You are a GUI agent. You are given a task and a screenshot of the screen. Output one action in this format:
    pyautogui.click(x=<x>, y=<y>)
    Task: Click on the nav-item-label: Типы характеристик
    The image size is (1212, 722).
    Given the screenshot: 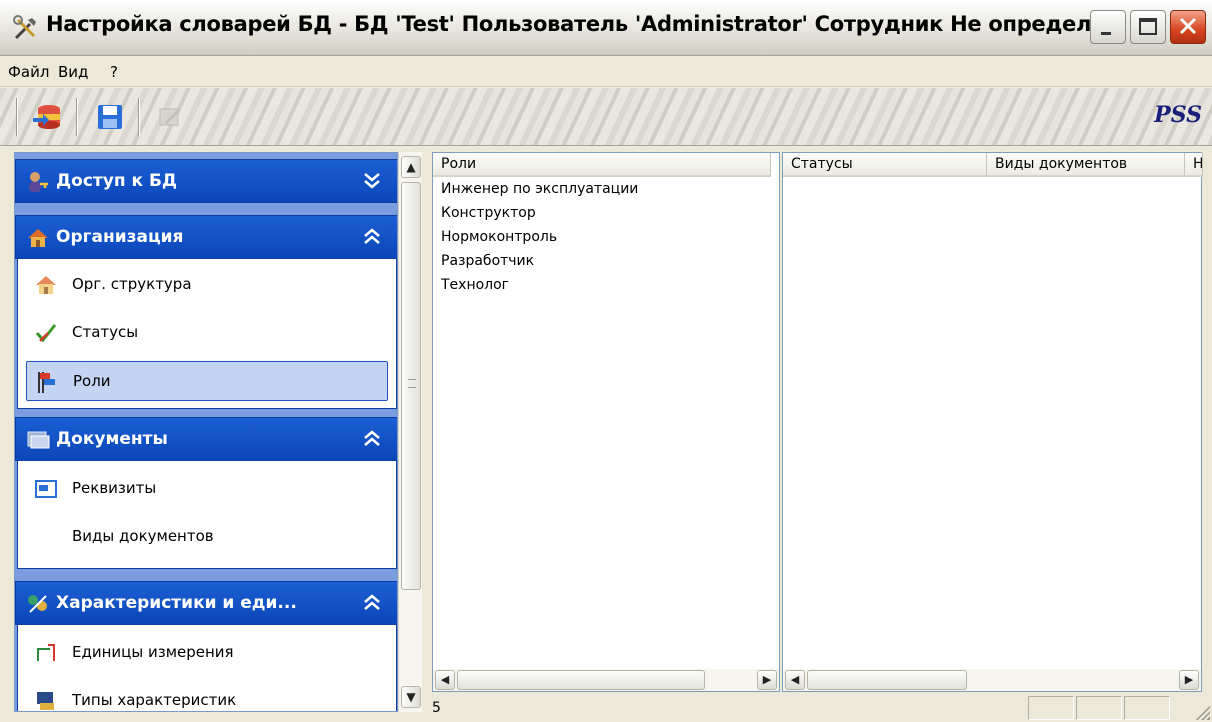 What is the action you would take?
    pyautogui.click(x=154, y=700)
    